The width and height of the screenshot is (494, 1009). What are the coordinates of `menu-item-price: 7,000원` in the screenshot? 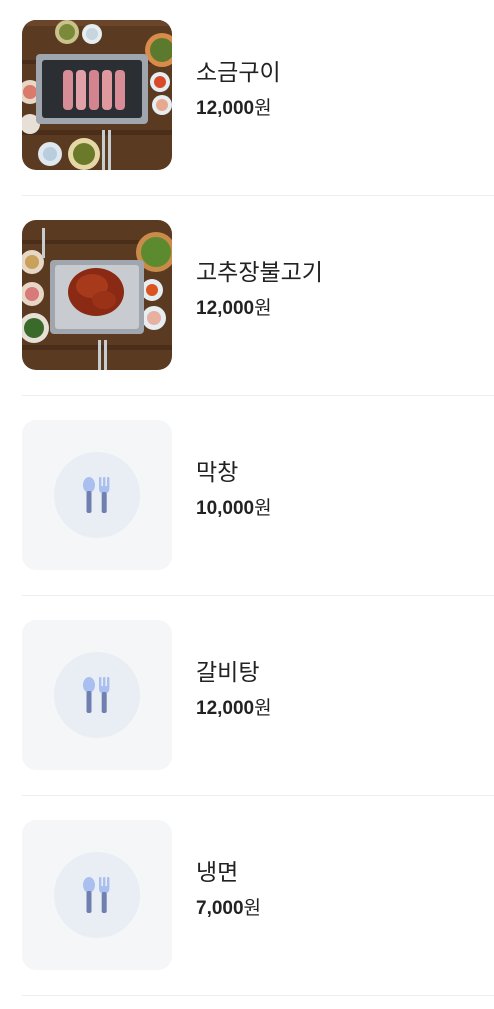 It's located at (228, 908).